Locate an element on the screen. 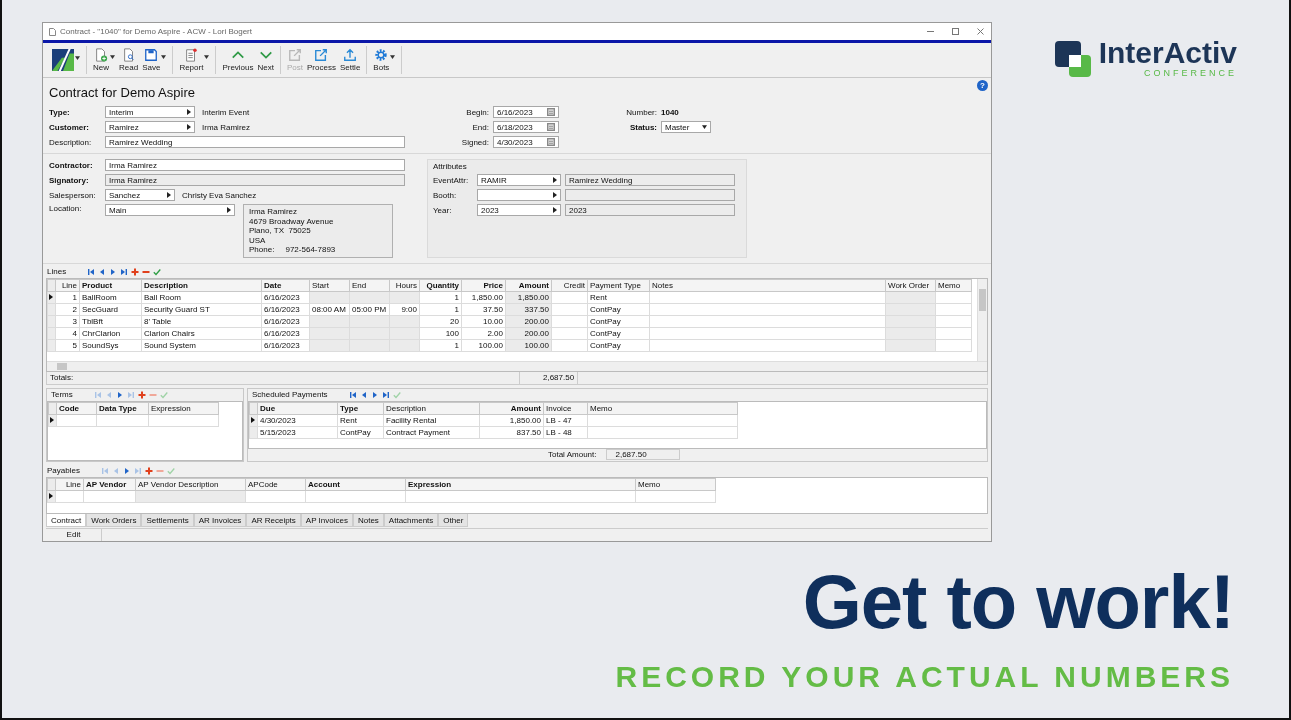 The image size is (1291, 720). maximize-icon is located at coordinates (955, 31).